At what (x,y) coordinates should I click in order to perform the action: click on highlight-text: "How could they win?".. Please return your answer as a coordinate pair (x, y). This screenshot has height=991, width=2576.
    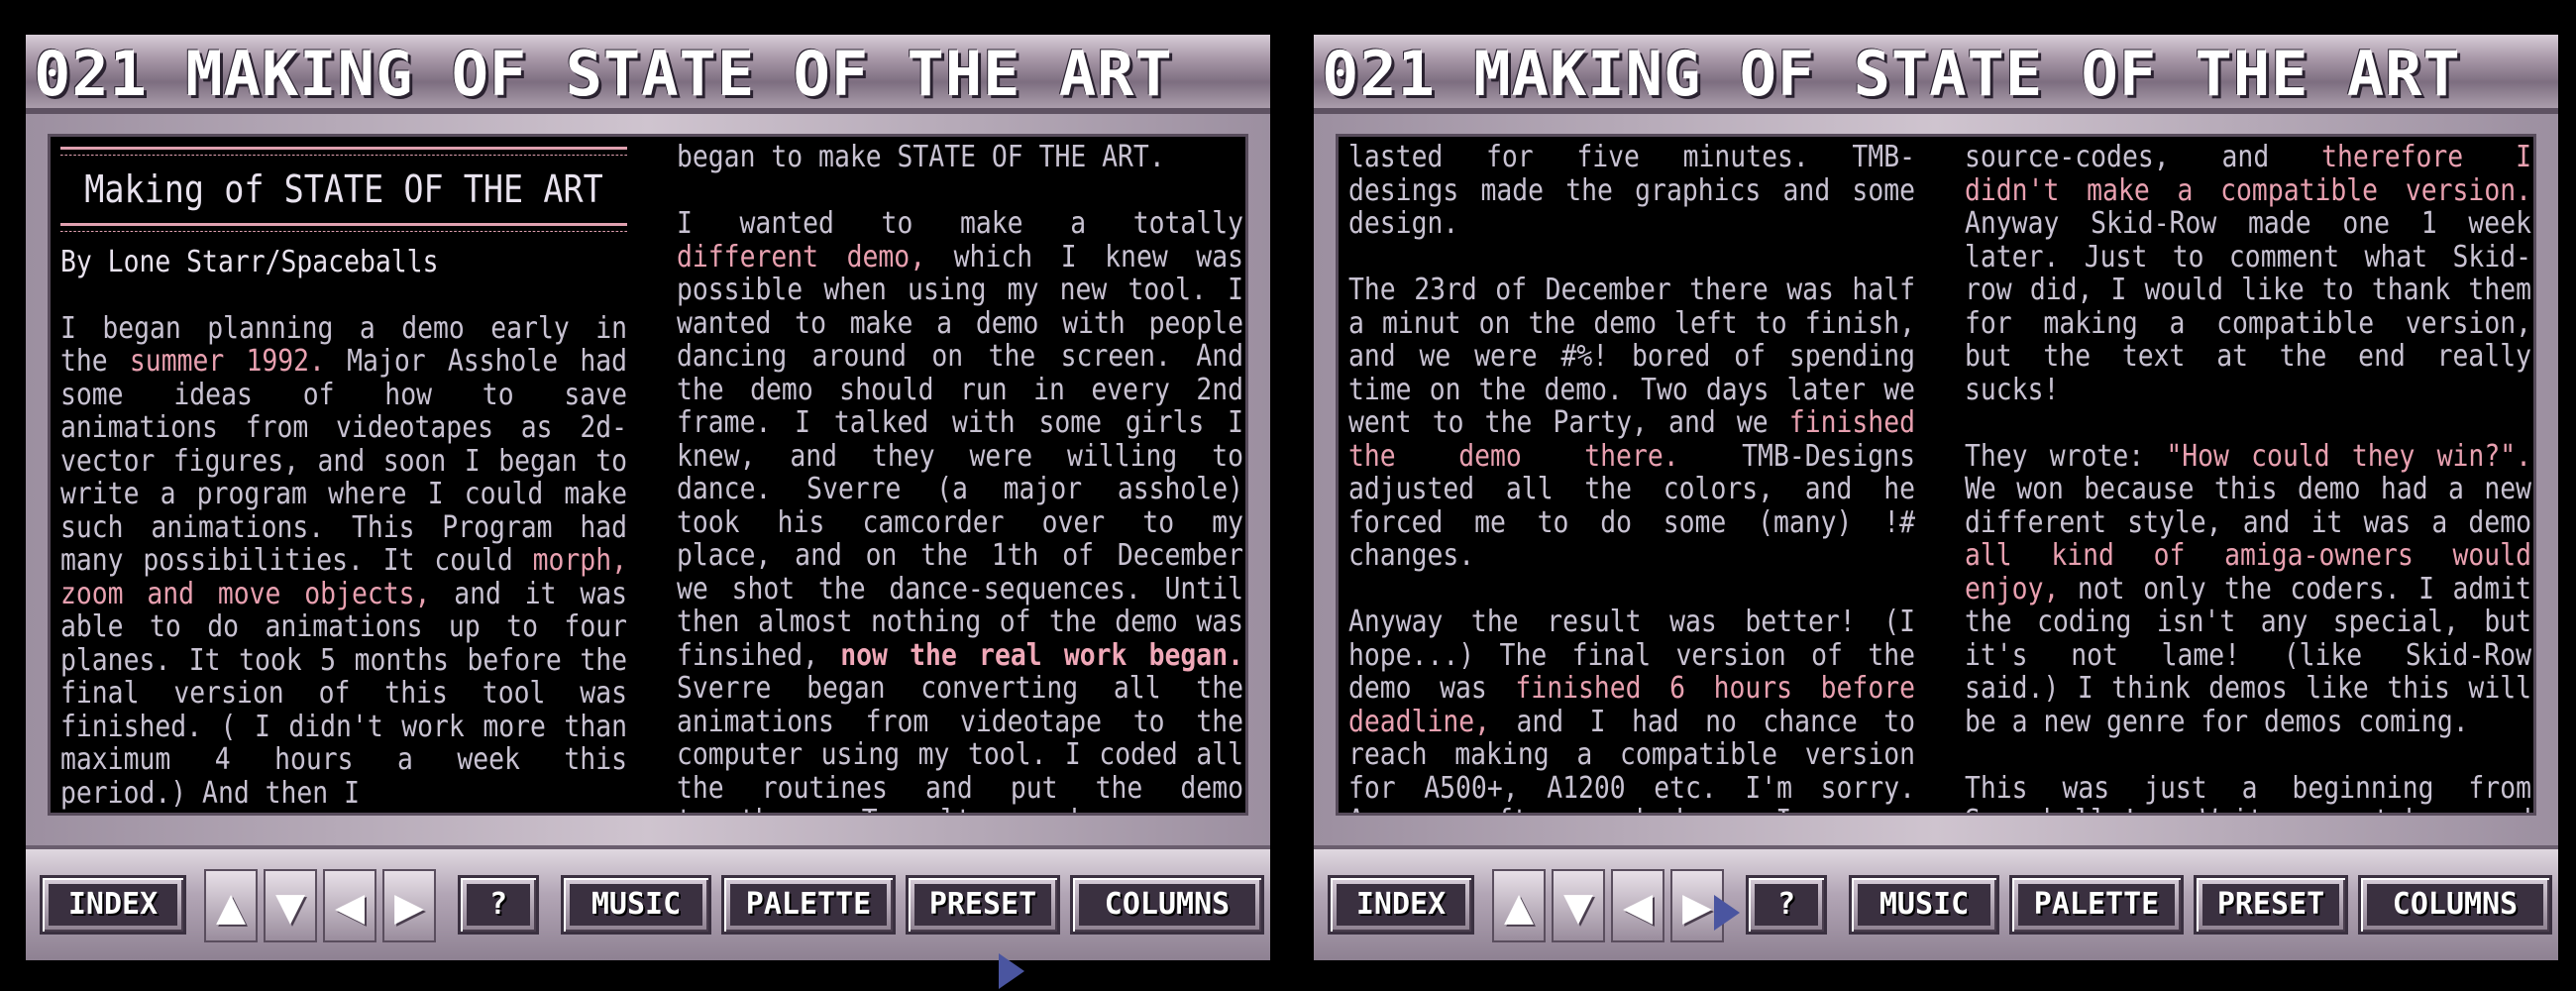
    Looking at the image, I should click on (2348, 456).